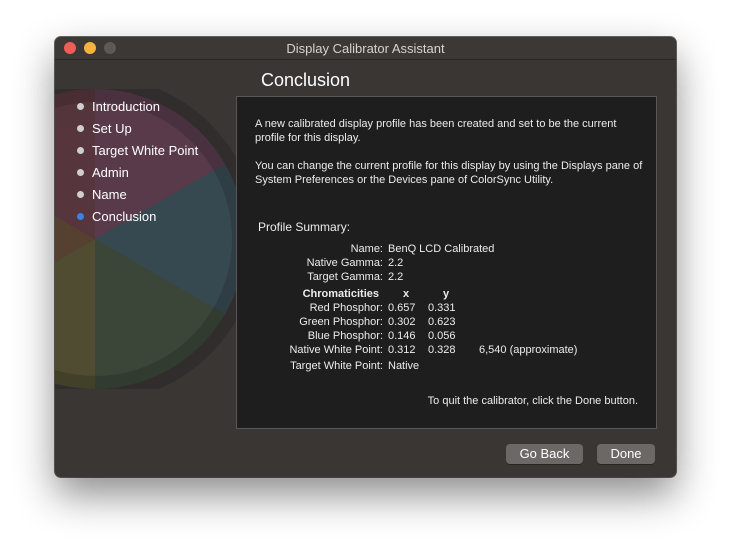  I want to click on summary-row-native-gamma: Native Gamma: 2.2, so click(446, 264).